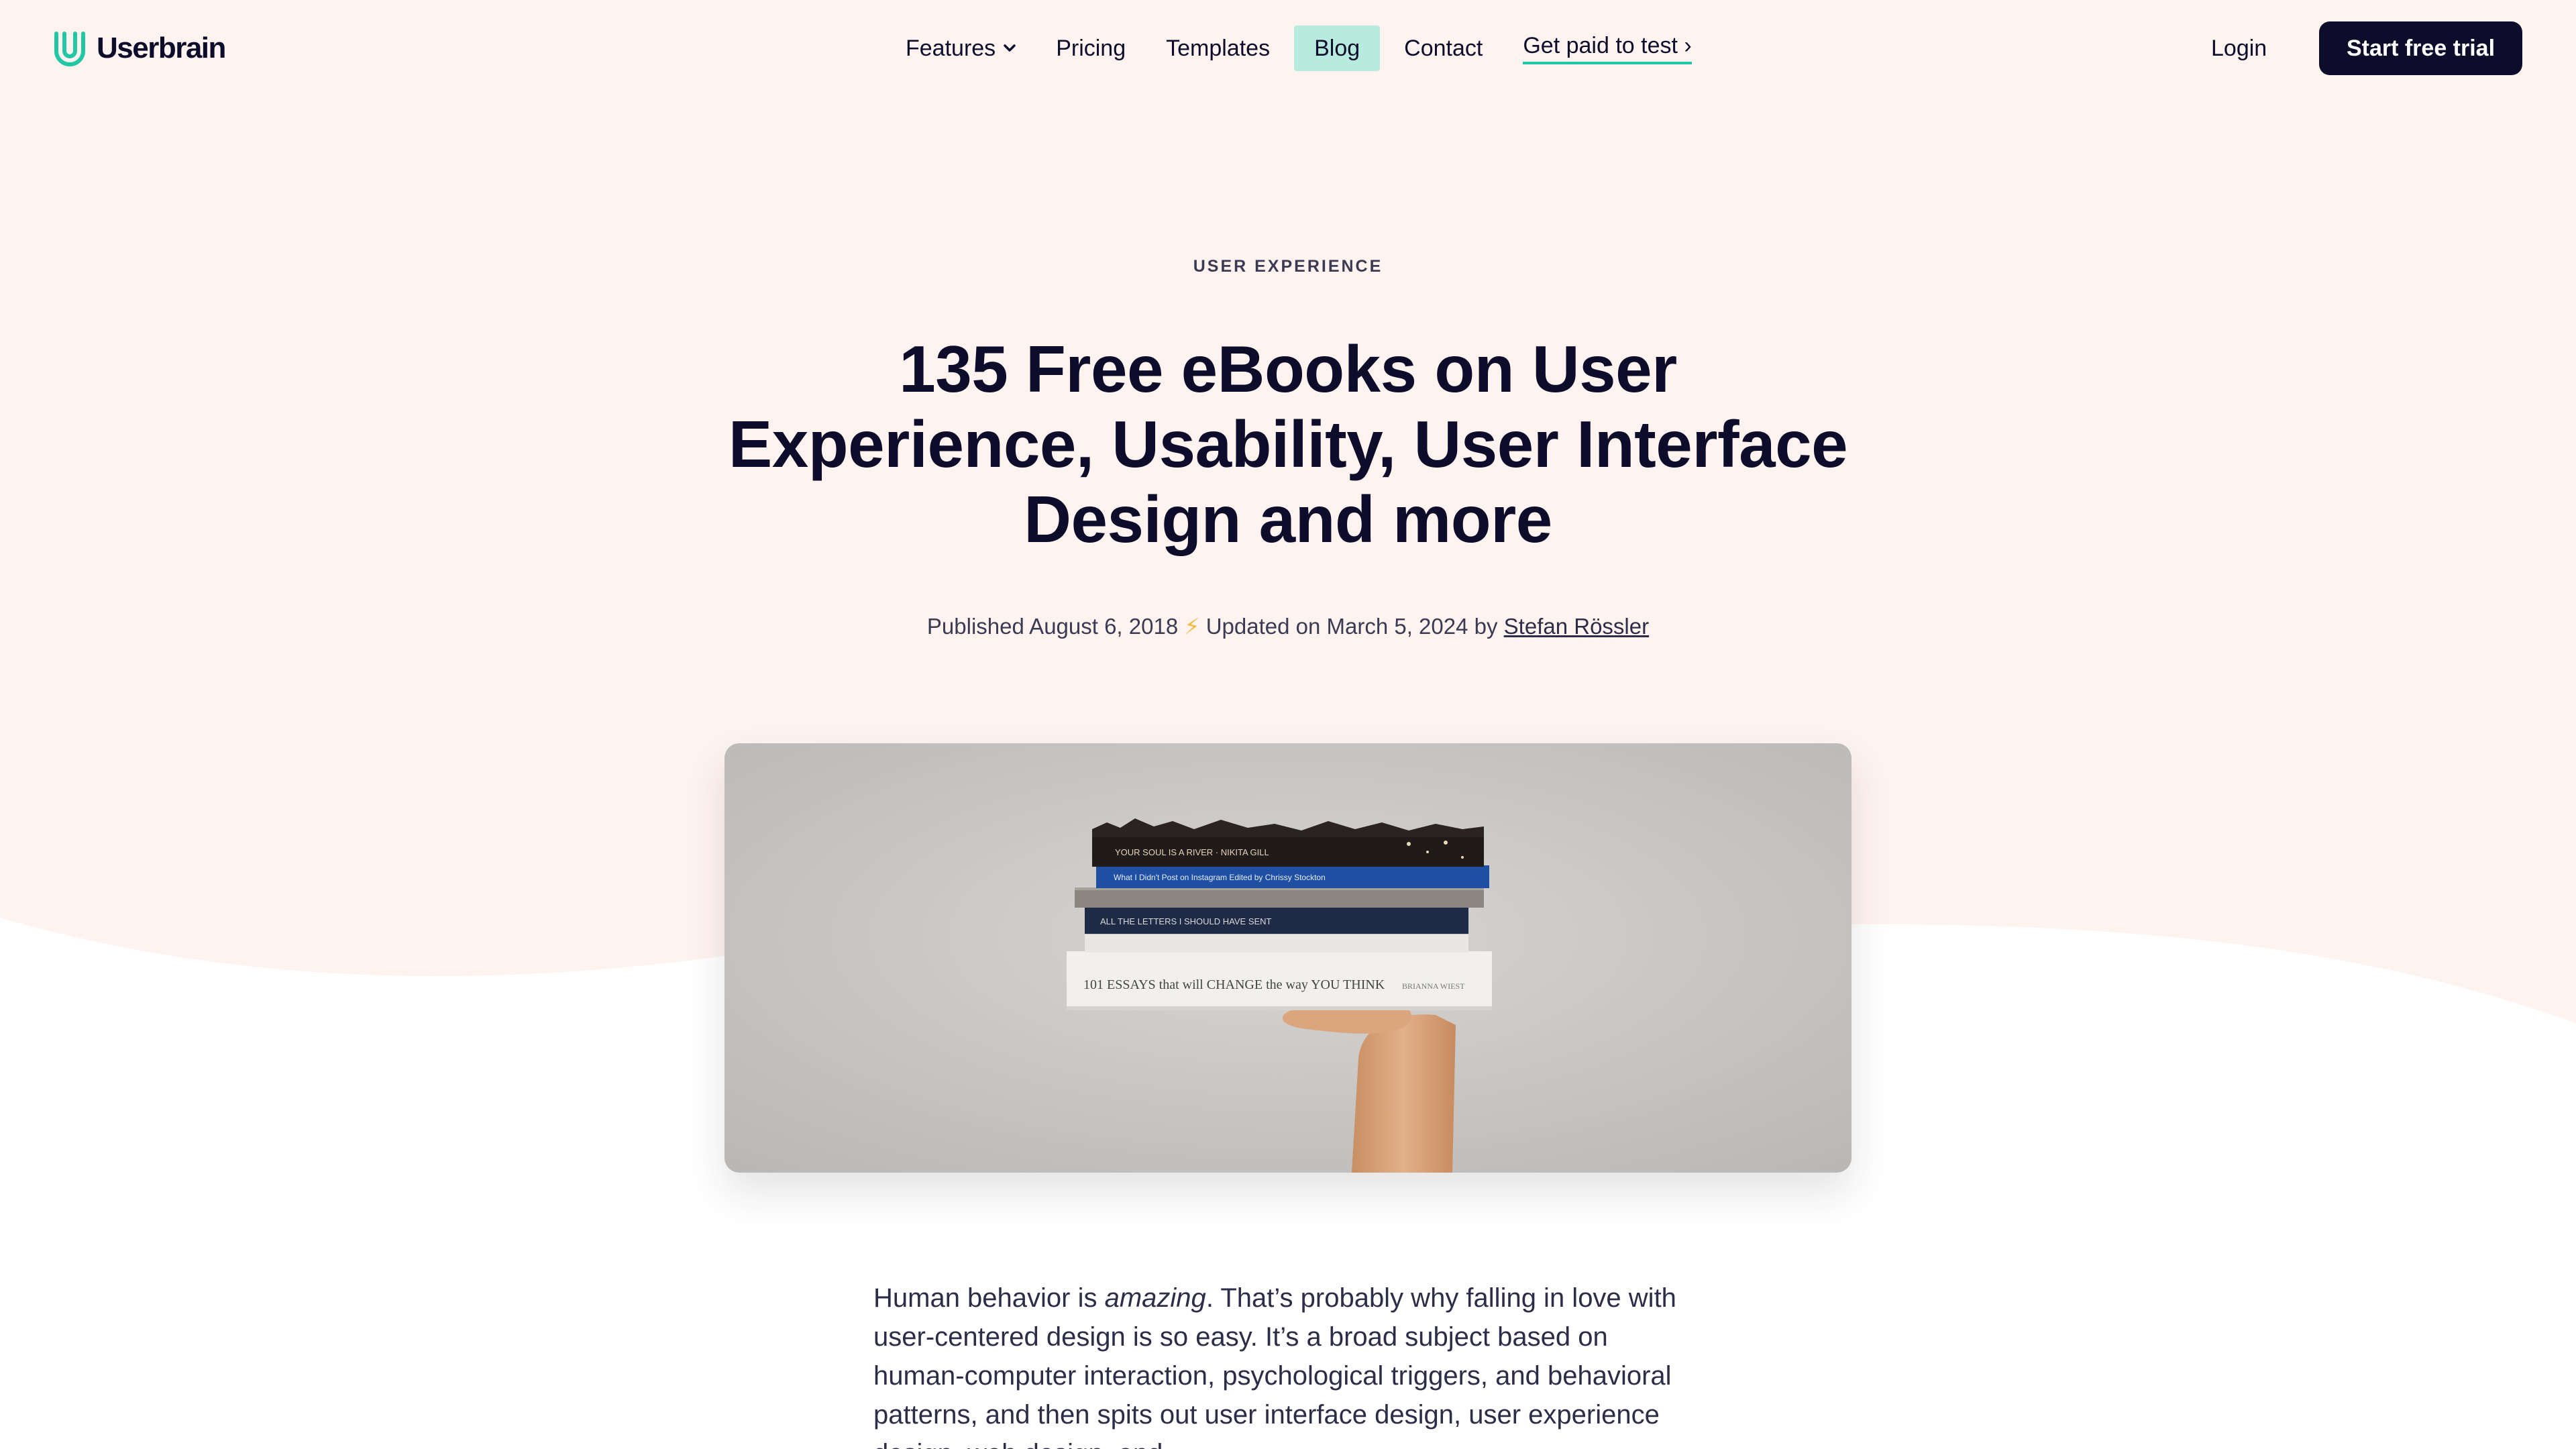  I want to click on article-emphasis: amazing, so click(1155, 1298).